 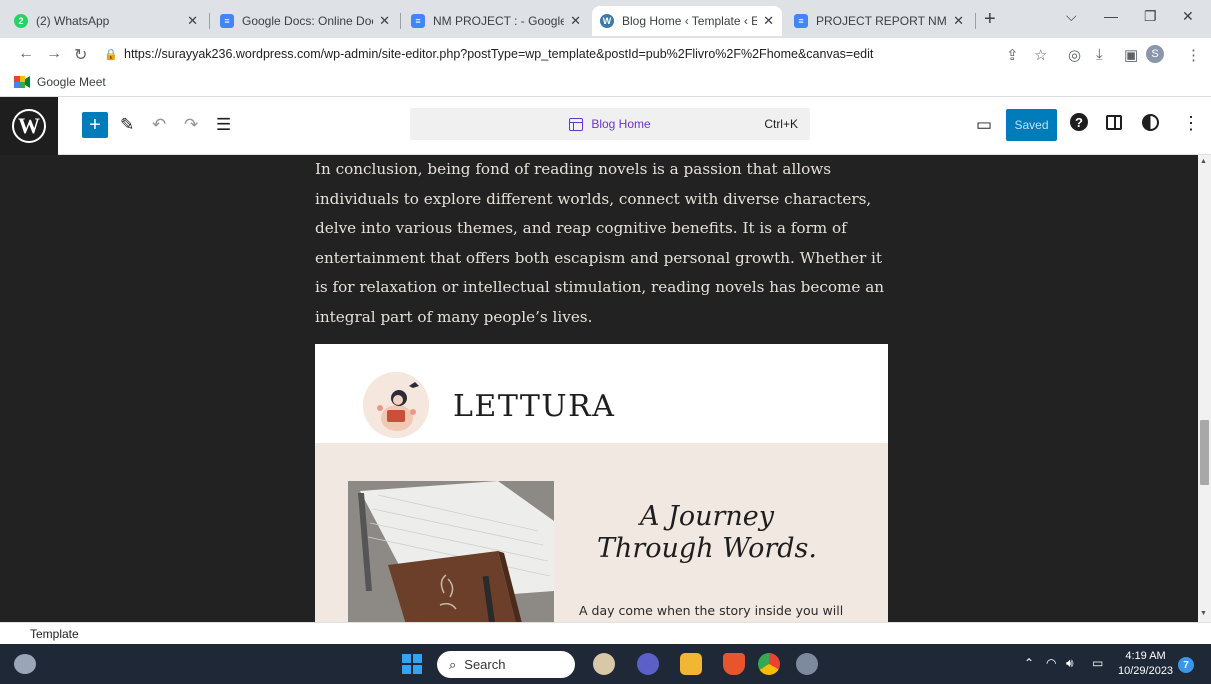 I want to click on profile-avatar: S, so click(x=1155, y=54).